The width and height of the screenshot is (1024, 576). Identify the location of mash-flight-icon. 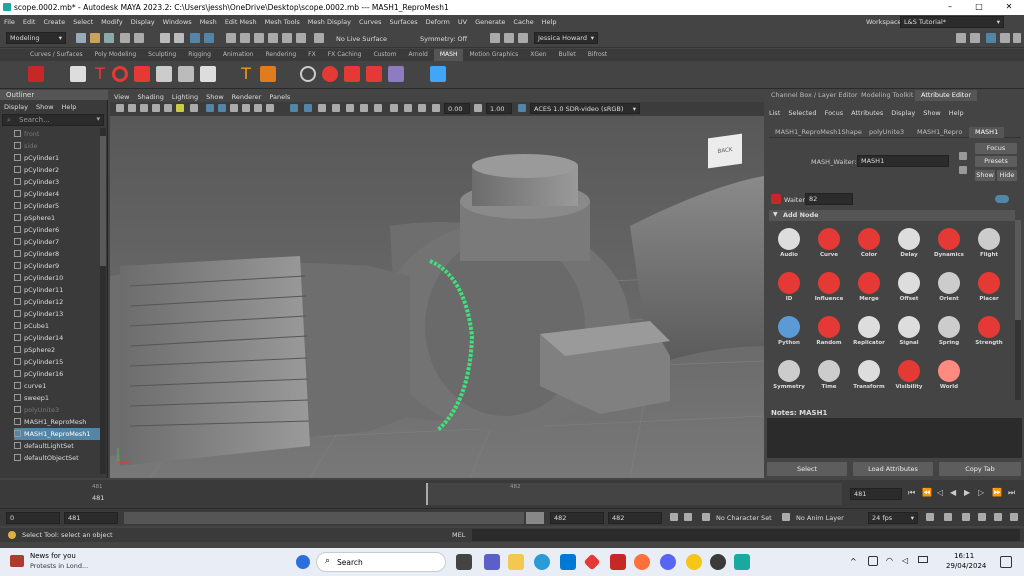
(142, 74).